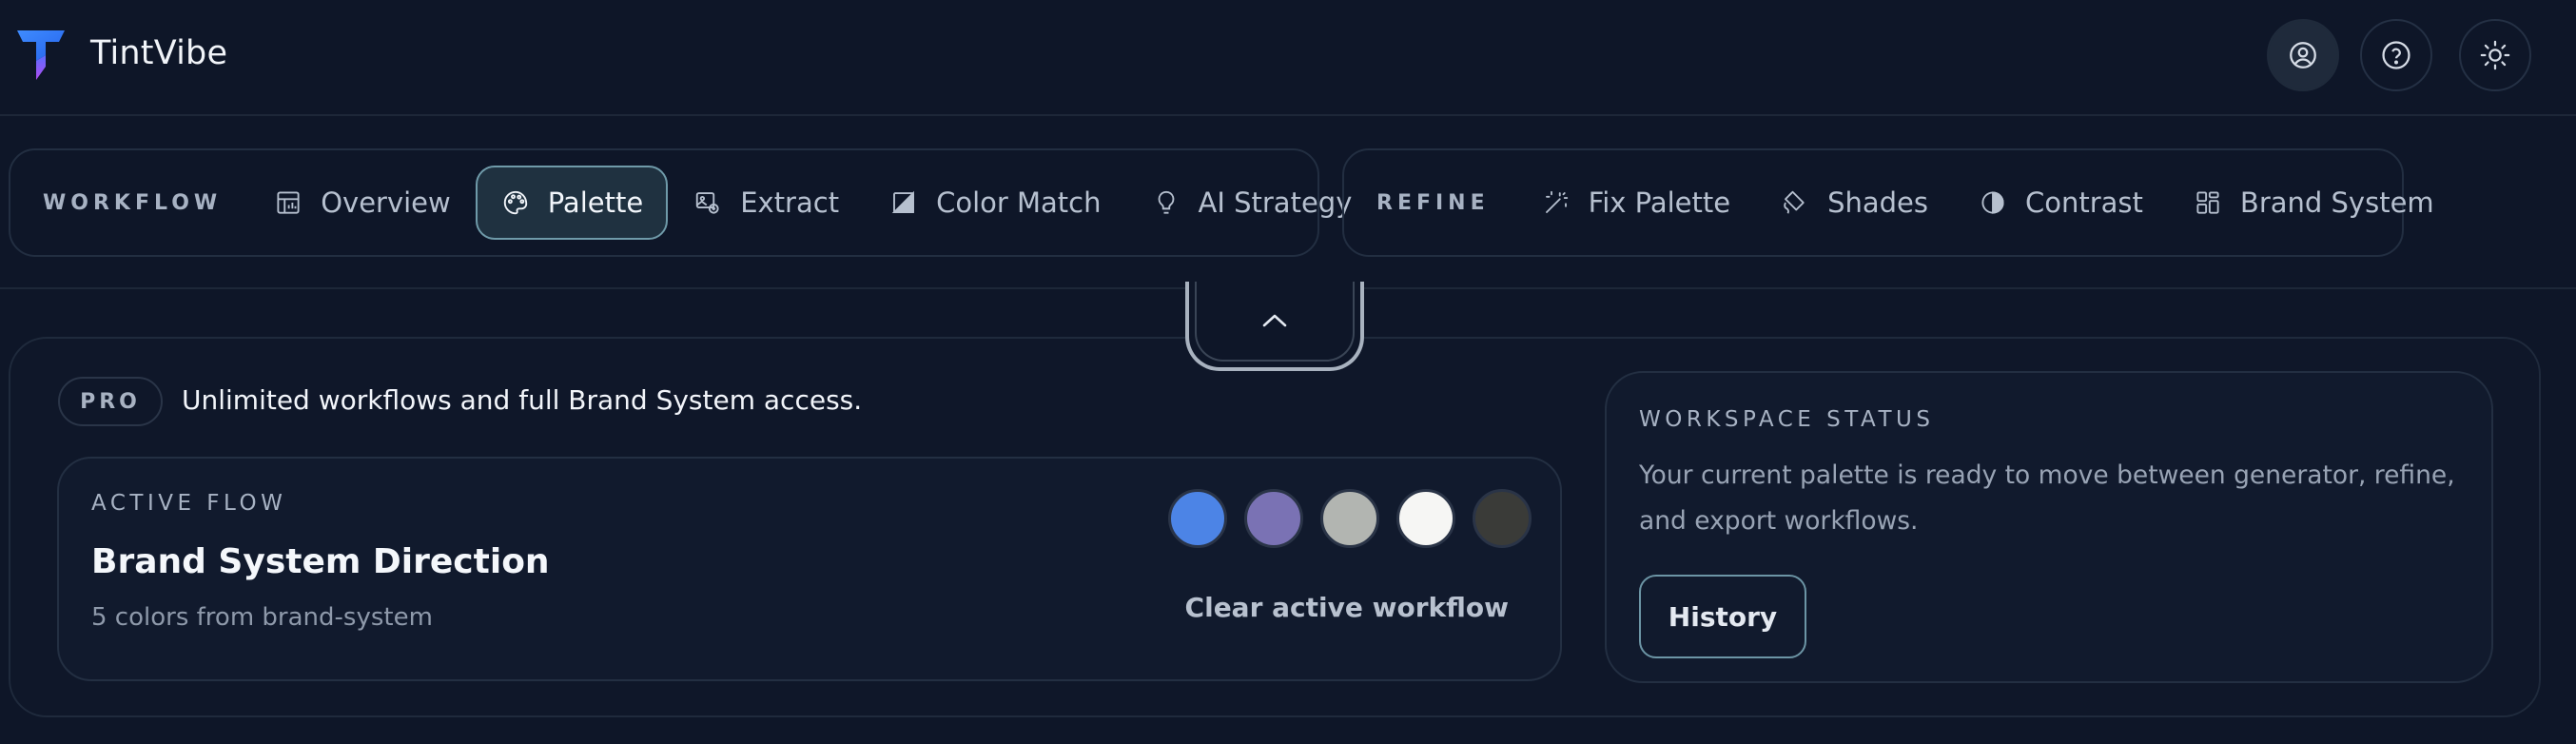  I want to click on overview-icon, so click(289, 202).